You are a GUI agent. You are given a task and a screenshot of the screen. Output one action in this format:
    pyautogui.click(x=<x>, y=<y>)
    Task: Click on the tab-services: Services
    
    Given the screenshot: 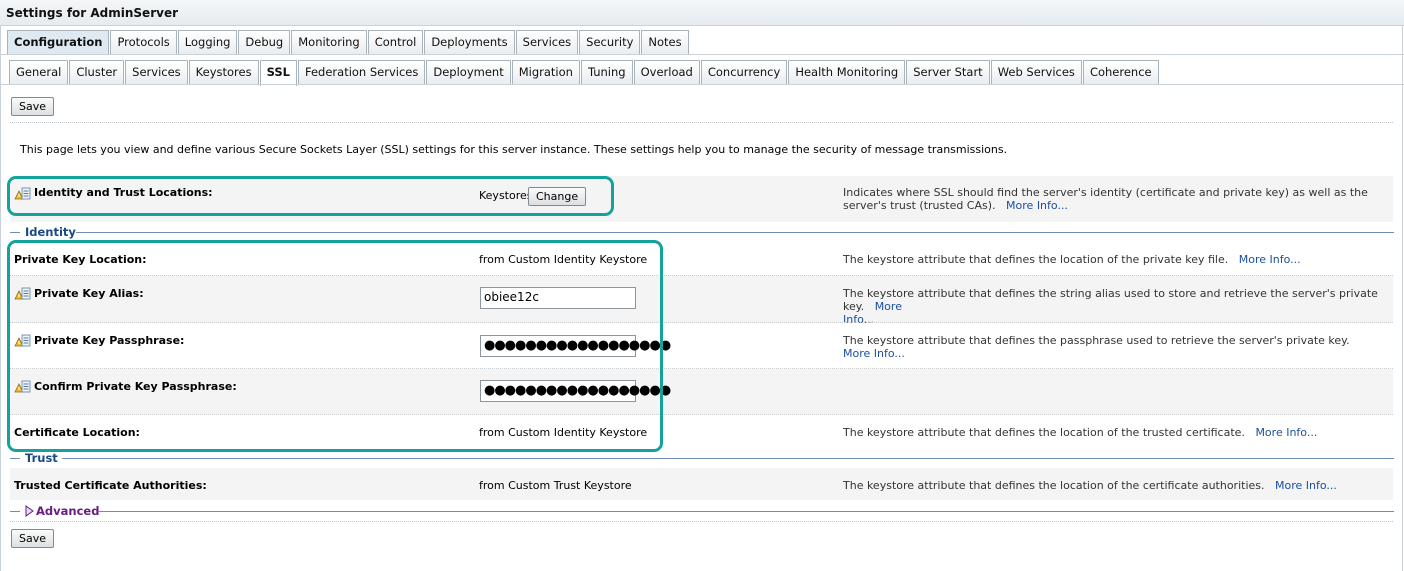 What is the action you would take?
    pyautogui.click(x=547, y=42)
    